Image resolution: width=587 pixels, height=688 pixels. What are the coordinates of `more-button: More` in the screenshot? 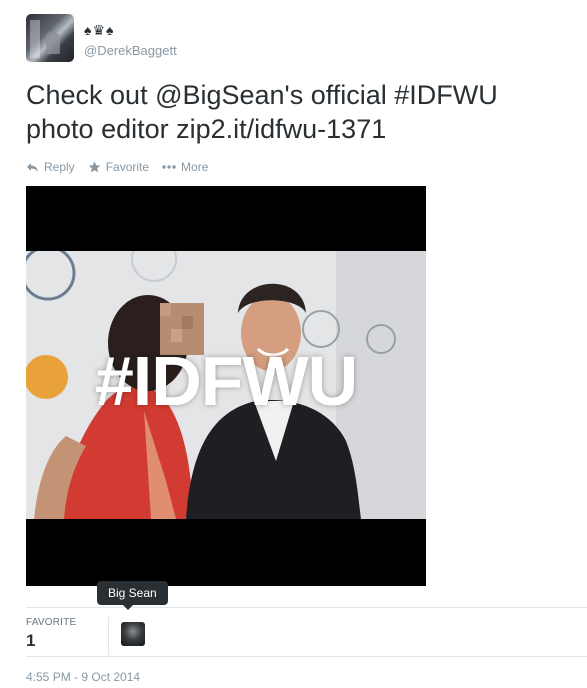 It's located at (185, 167).